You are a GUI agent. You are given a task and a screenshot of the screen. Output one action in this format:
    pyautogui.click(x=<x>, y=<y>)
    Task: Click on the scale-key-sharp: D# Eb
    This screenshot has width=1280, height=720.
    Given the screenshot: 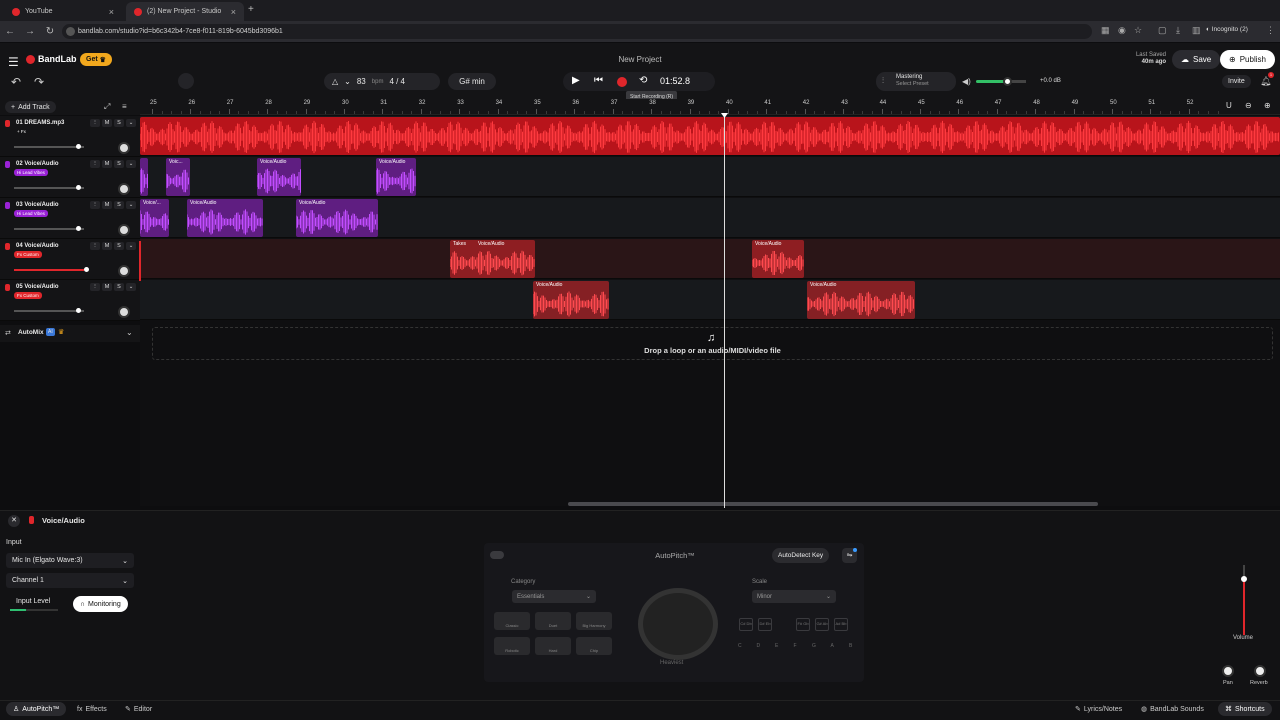 What is the action you would take?
    pyautogui.click(x=765, y=624)
    